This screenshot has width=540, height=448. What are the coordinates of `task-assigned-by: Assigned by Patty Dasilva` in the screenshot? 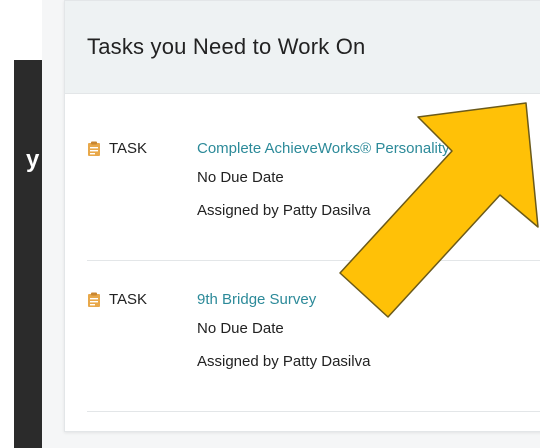 It's located at (284, 361).